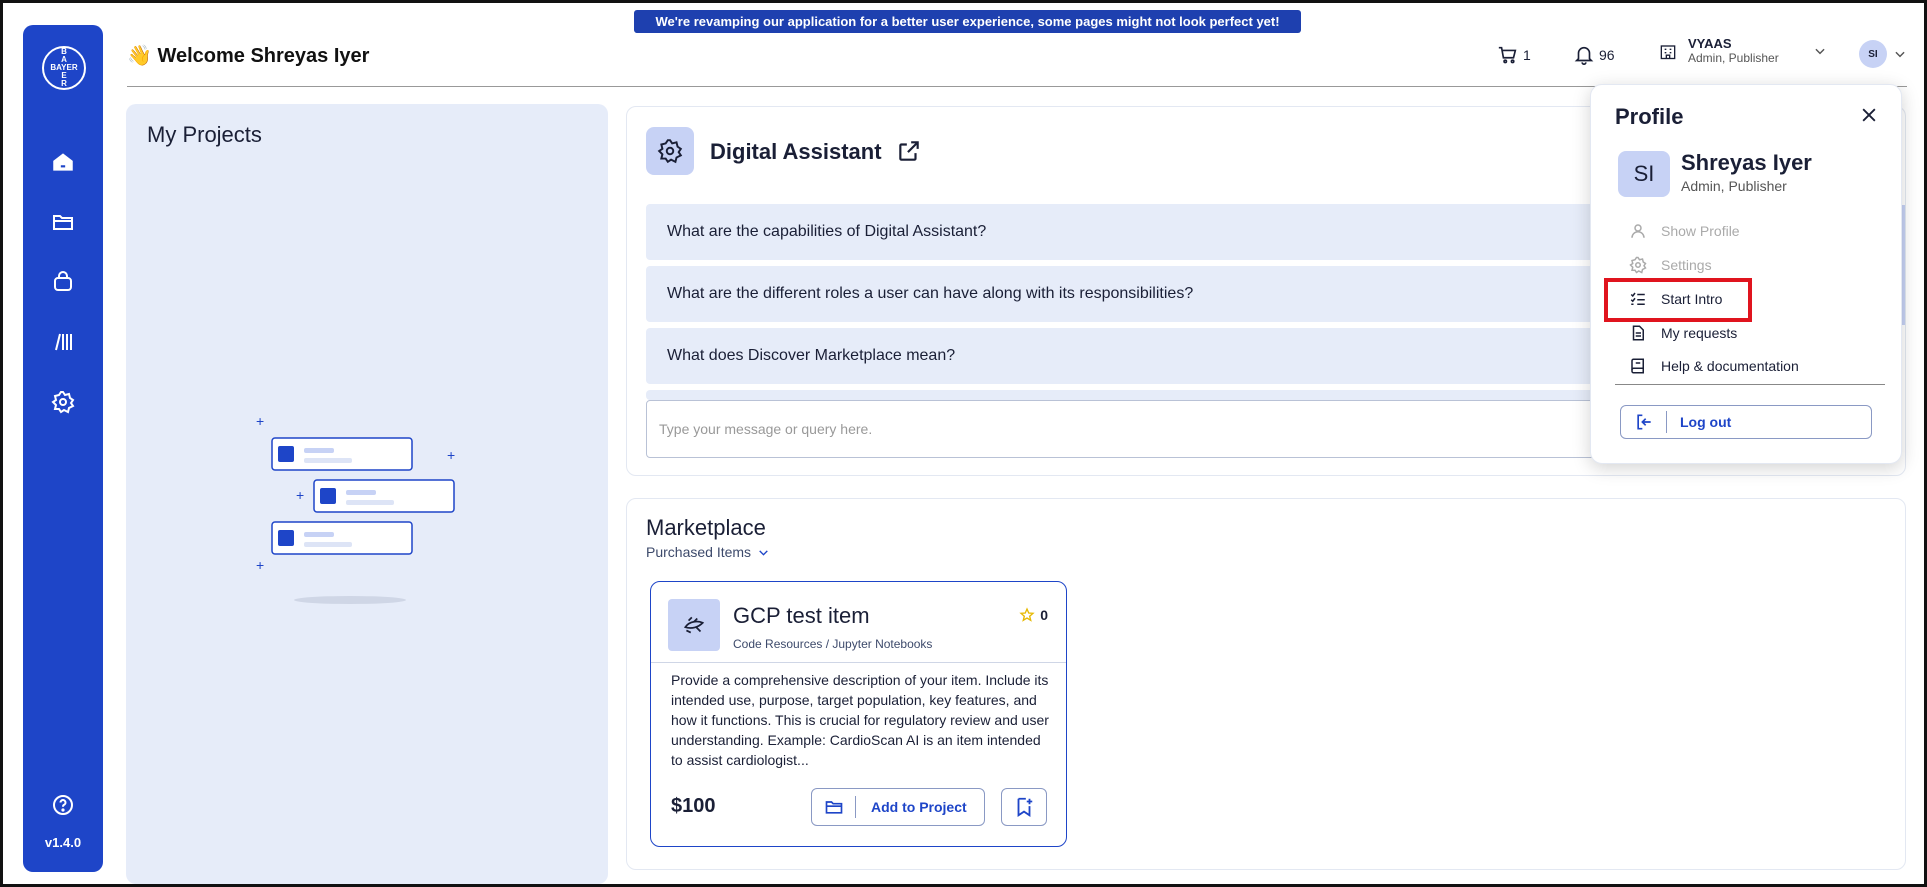  Describe the element at coordinates (63, 282) in the screenshot. I see `bag-icon` at that location.